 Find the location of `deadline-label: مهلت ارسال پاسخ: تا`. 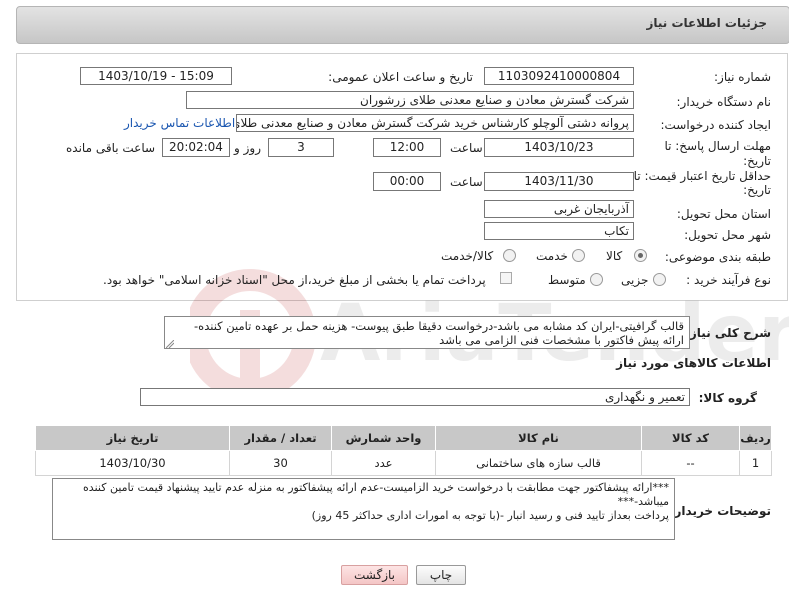

deadline-label: مهلت ارسال پاسخ: تا is located at coordinates (717, 146).